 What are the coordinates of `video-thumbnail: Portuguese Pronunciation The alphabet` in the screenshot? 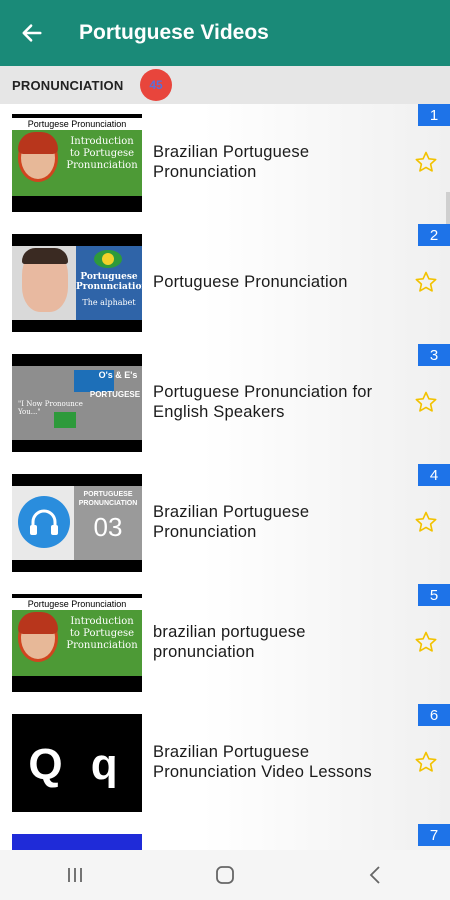 It's located at (77, 283).